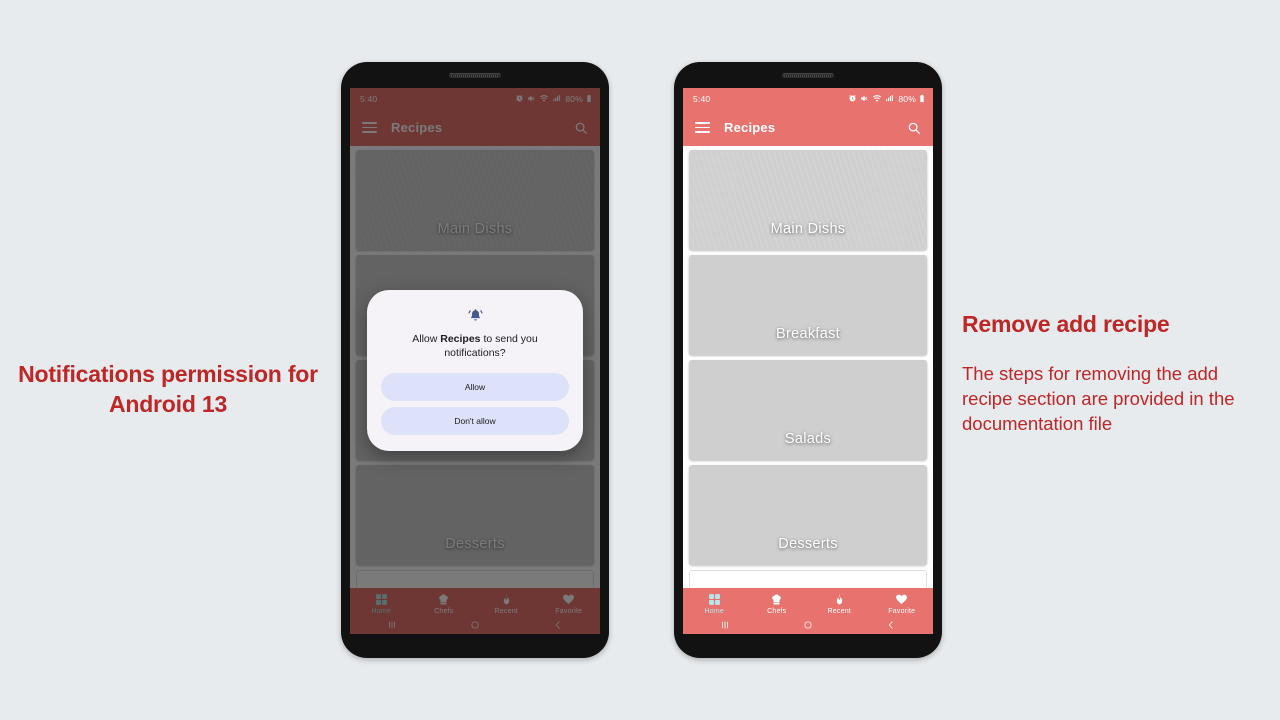 The height and width of the screenshot is (720, 1280). I want to click on hamburger-menu-icon, so click(702, 127).